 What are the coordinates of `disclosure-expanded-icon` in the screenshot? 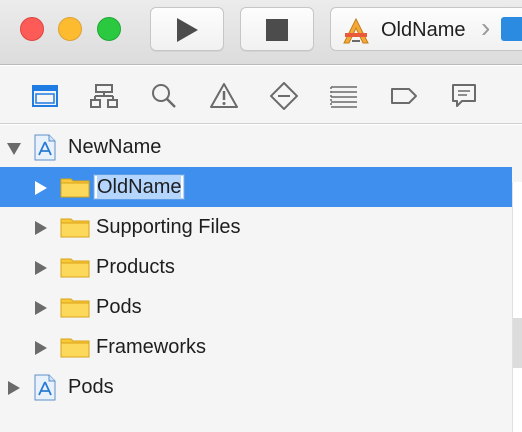 It's located at (14, 149).